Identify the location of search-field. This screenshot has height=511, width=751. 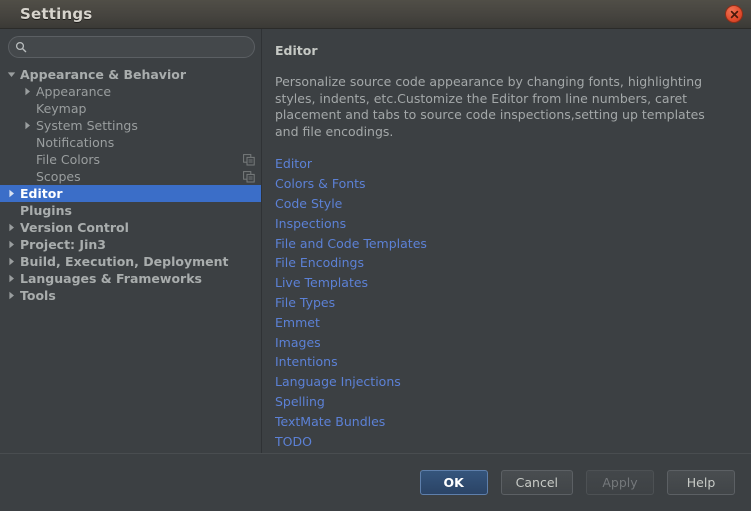
(131, 47).